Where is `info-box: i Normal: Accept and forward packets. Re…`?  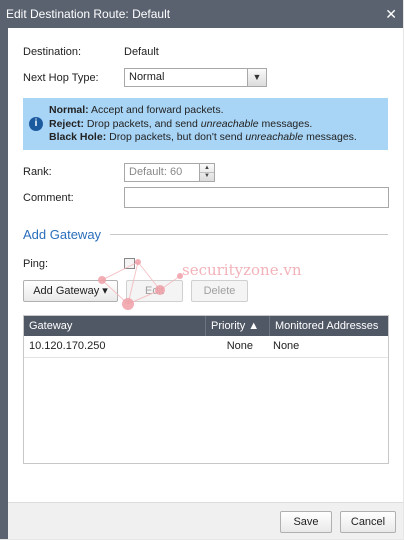
info-box: i Normal: Accept and forward packets. Re… is located at coordinates (205, 124).